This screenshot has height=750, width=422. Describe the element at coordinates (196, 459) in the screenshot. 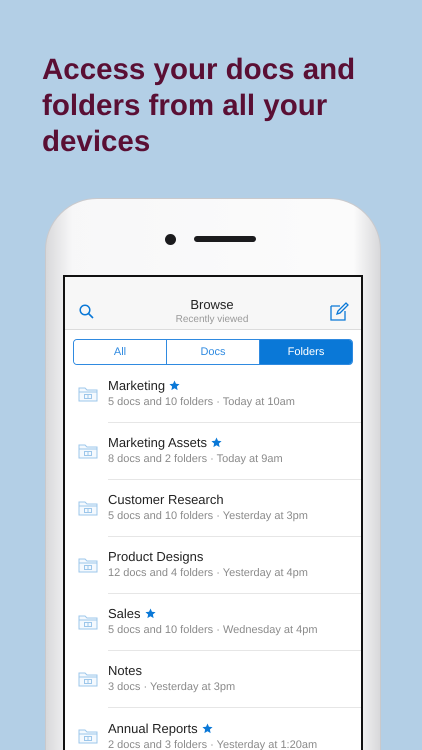

I see `folder-details: 8 docs and 2 folders · Today at 9am` at that location.